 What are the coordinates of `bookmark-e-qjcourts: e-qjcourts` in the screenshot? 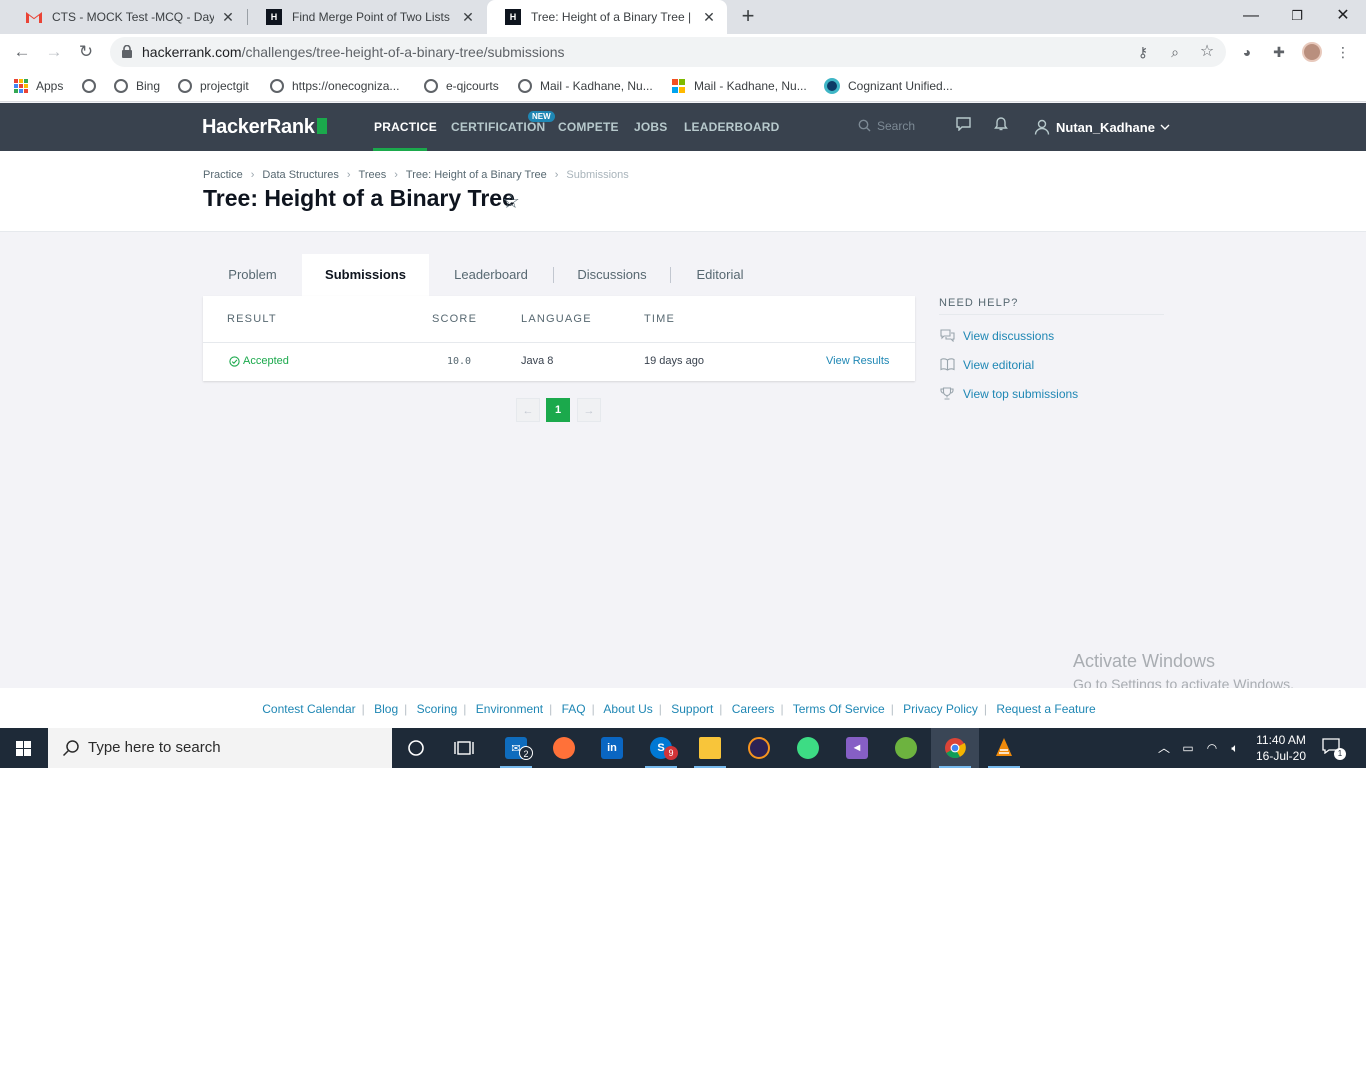 It's located at (461, 86).